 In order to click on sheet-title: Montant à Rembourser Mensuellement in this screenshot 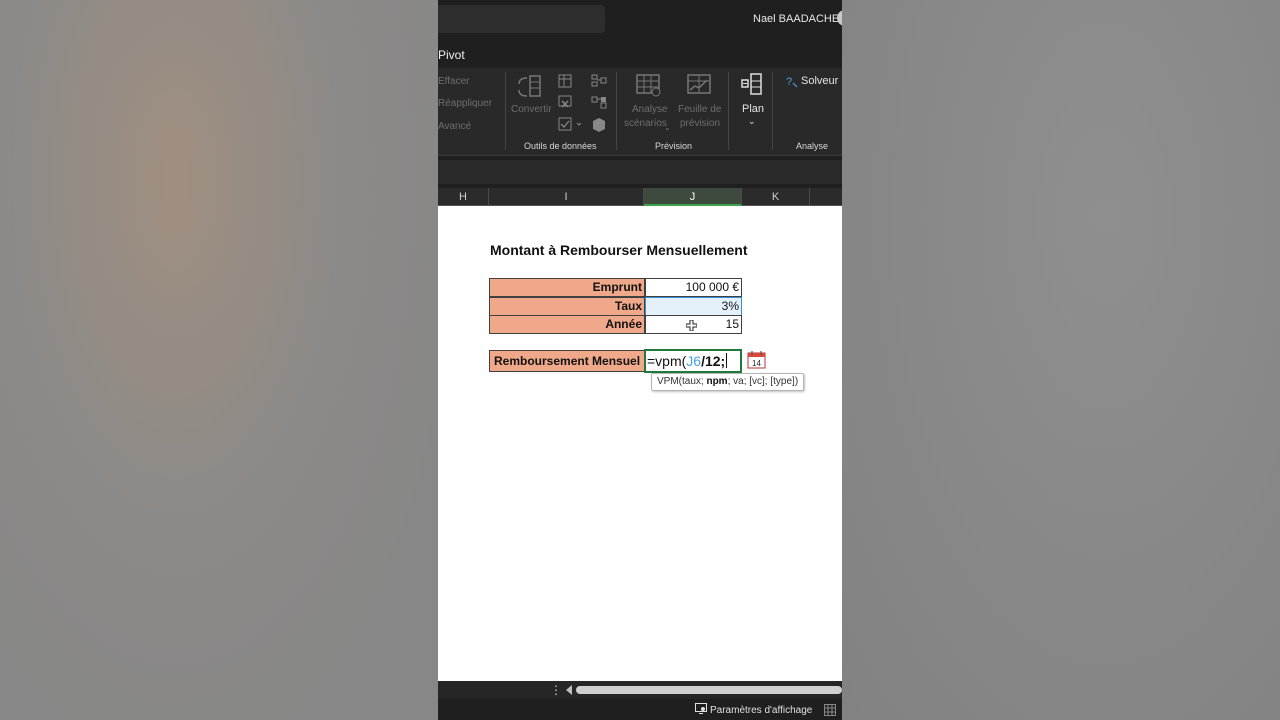, I will do `click(619, 250)`.